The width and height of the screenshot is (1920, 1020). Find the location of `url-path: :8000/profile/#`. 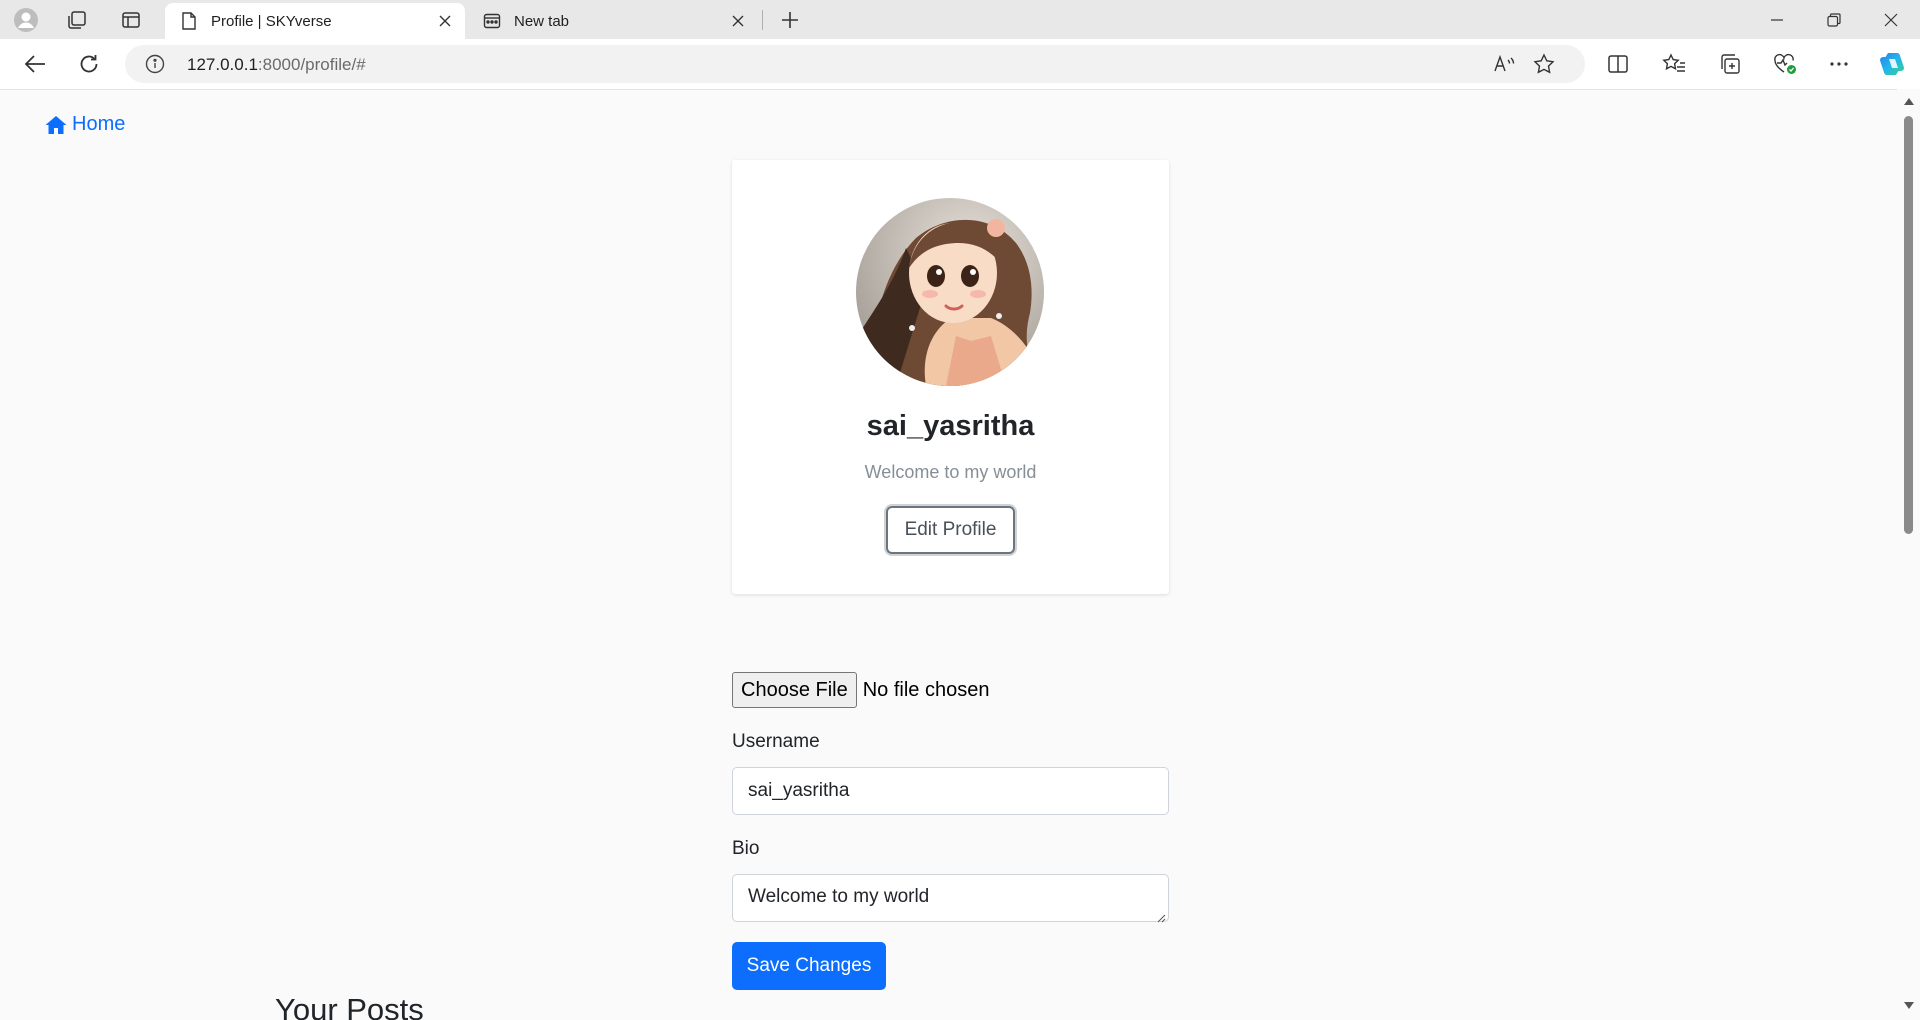

url-path: :8000/profile/# is located at coordinates (311, 64).